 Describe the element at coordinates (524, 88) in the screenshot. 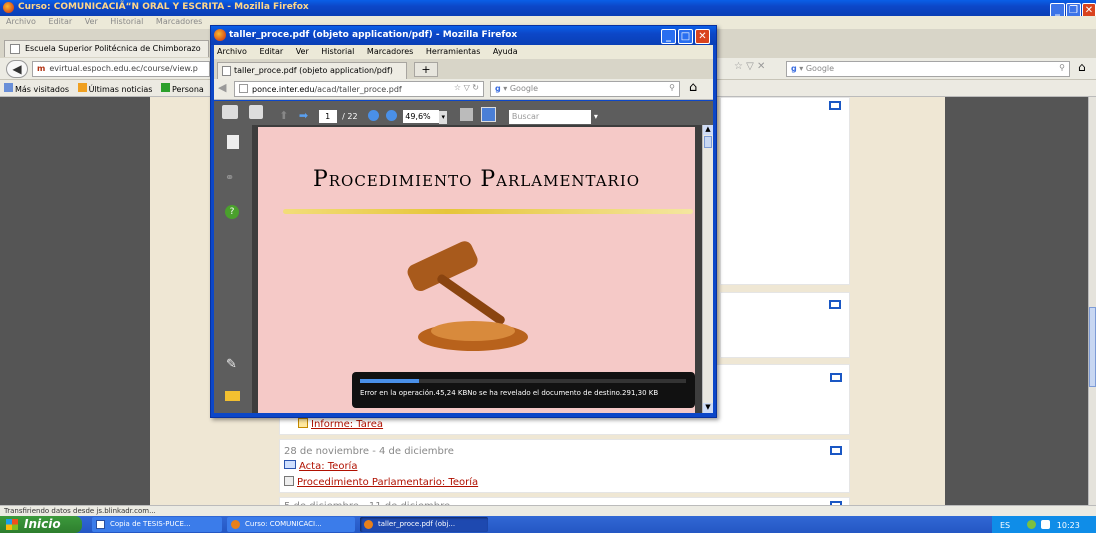

I see `pdf-search-placeholder: Google` at that location.